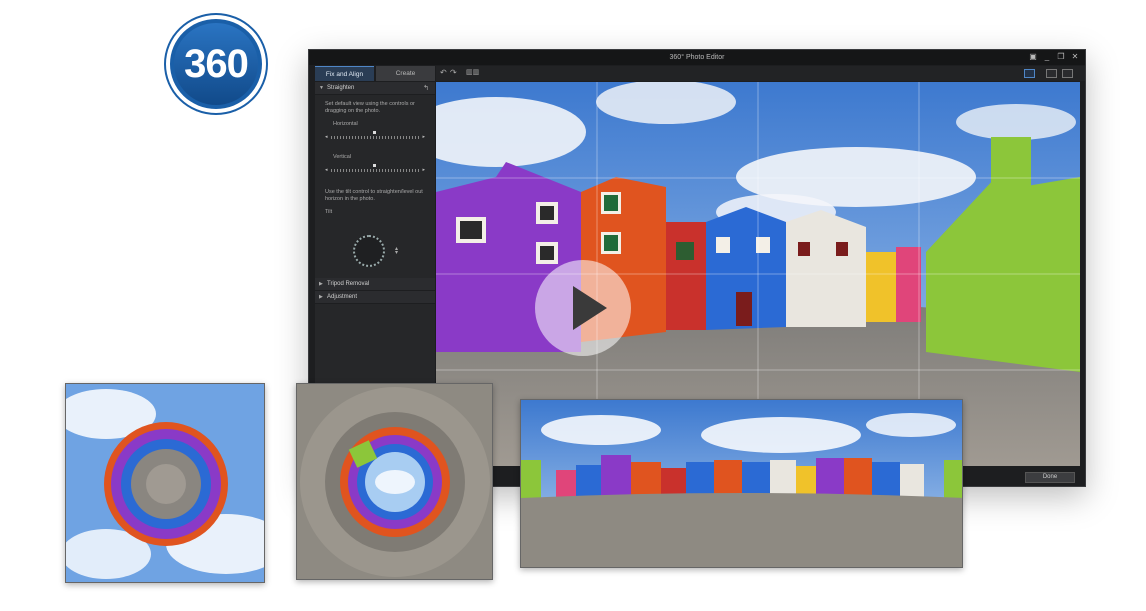 Image resolution: width=1146 pixels, height=611 pixels. What do you see at coordinates (321, 88) in the screenshot?
I see `expand-arrow-icon: ▼` at bounding box center [321, 88].